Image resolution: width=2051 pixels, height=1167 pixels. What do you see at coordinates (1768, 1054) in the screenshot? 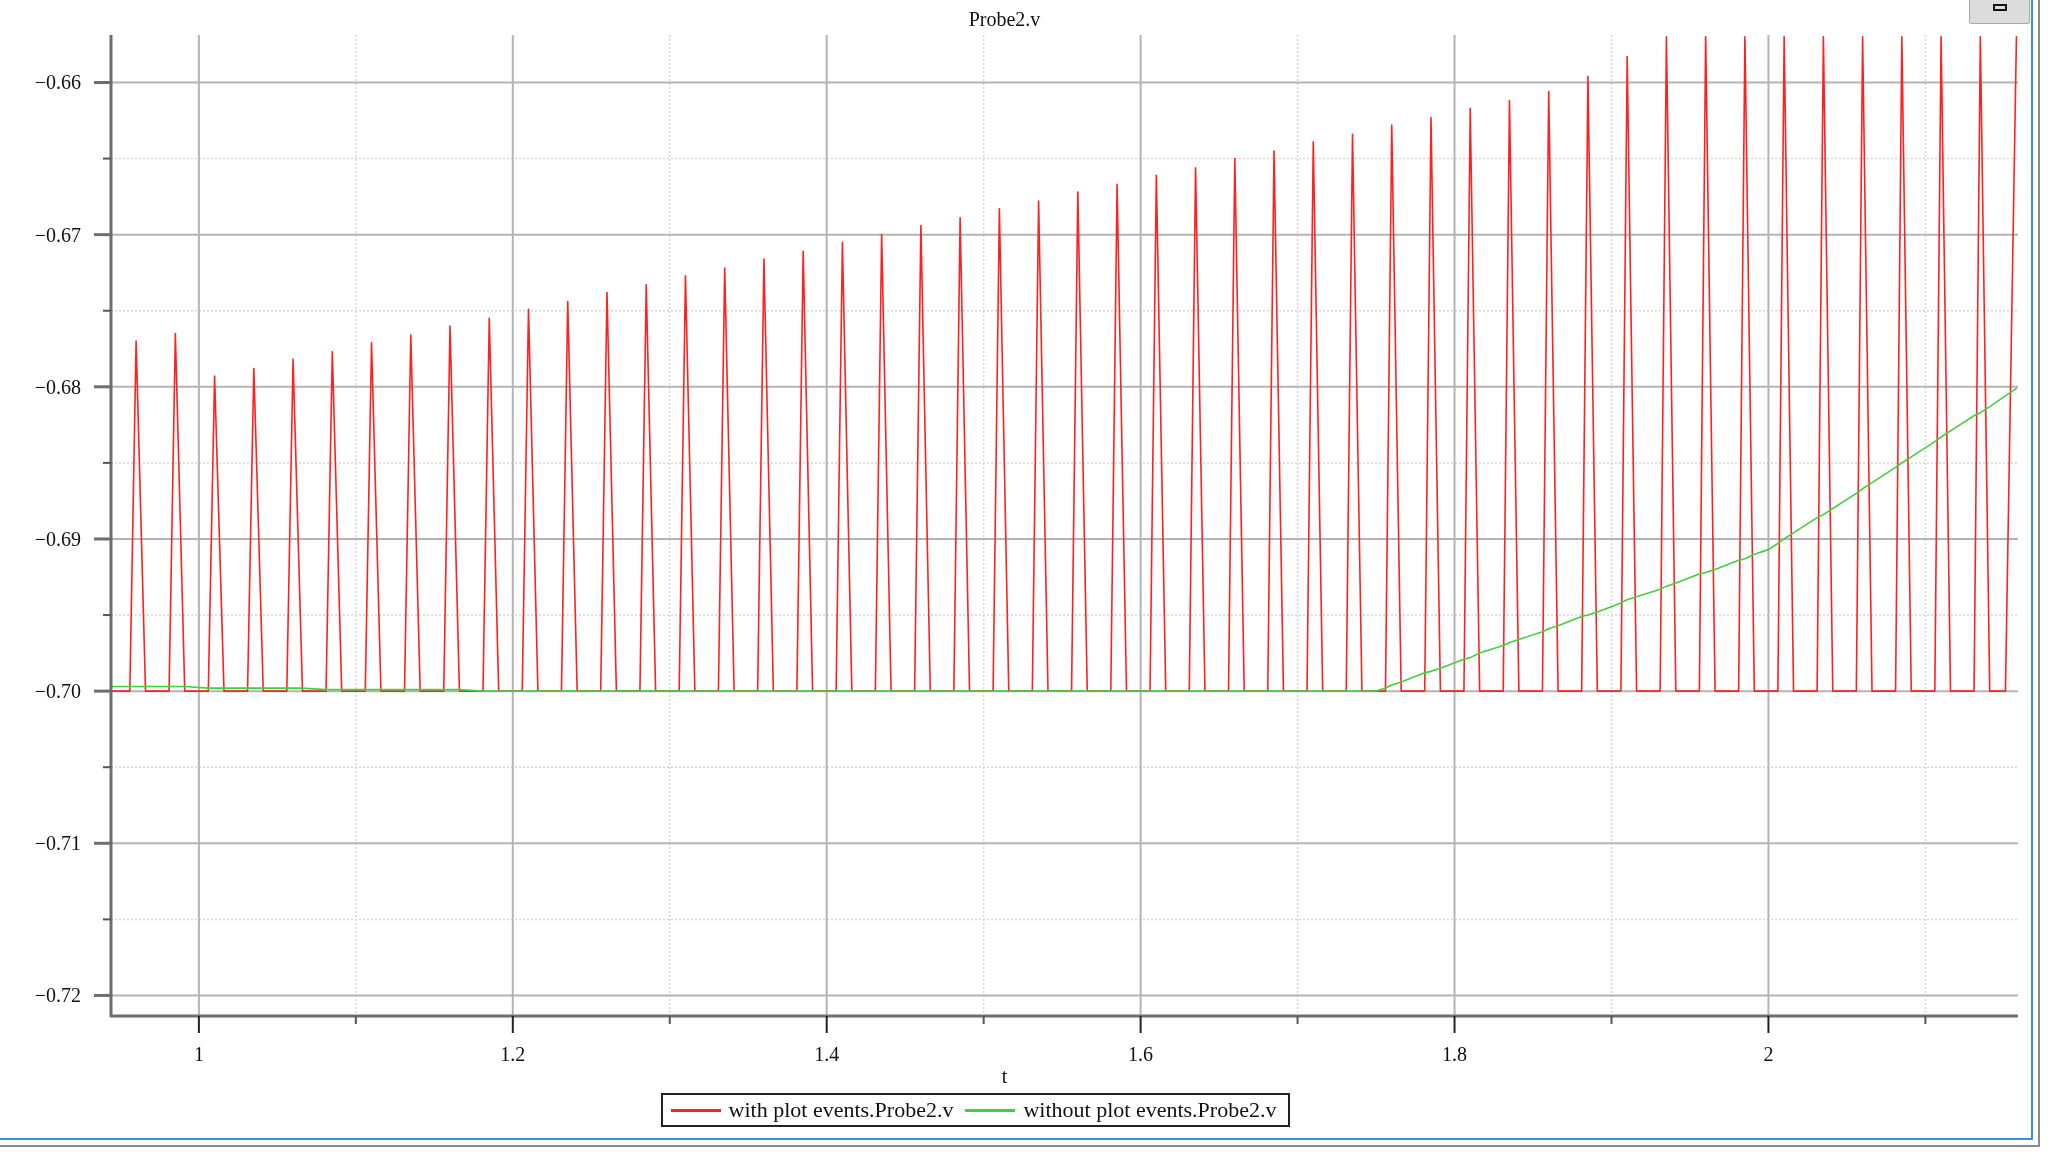
I see `axis-tick-label: 2` at bounding box center [1768, 1054].